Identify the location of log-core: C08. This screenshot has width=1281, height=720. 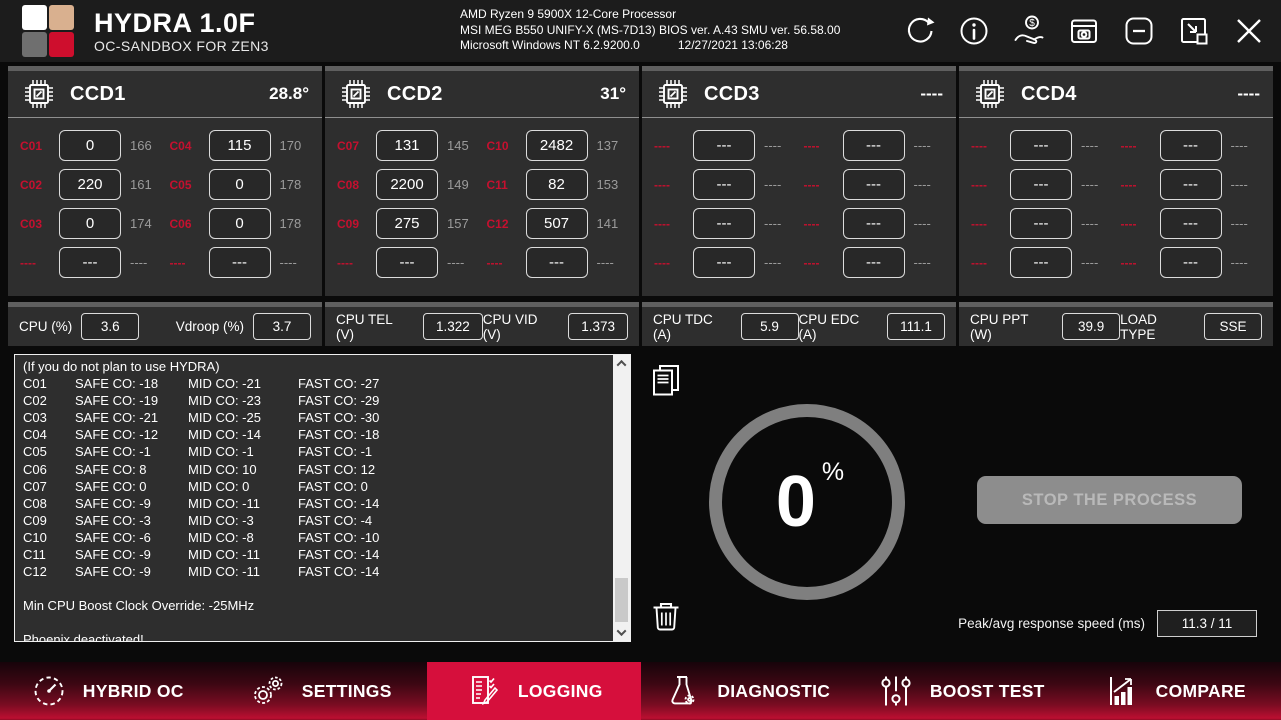
(35, 503).